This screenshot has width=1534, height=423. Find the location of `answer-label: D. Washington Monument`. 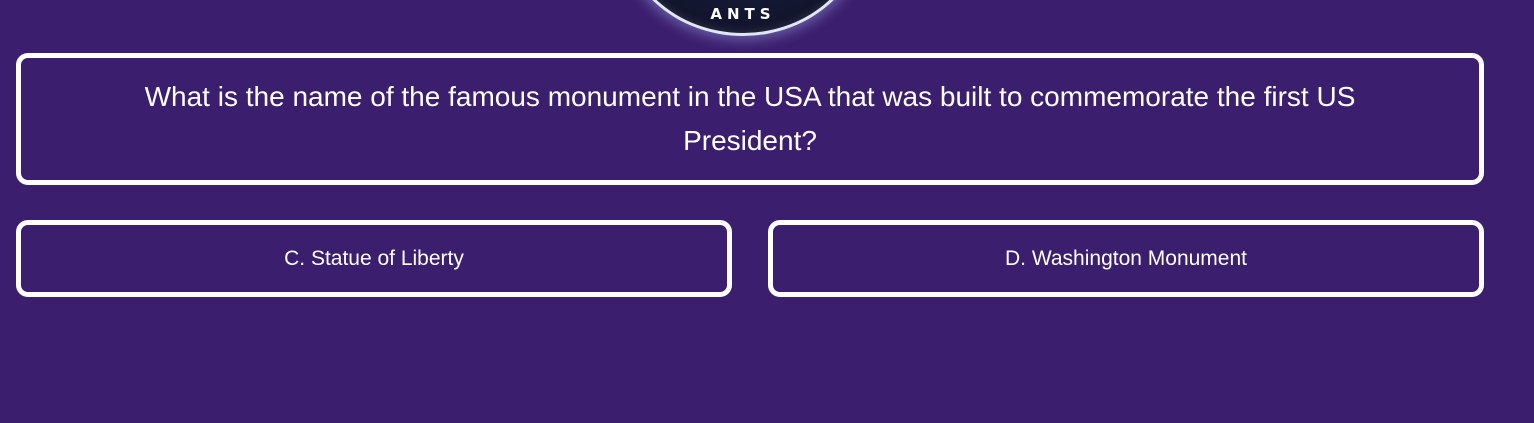

answer-label: D. Washington Monument is located at coordinates (1125, 258).